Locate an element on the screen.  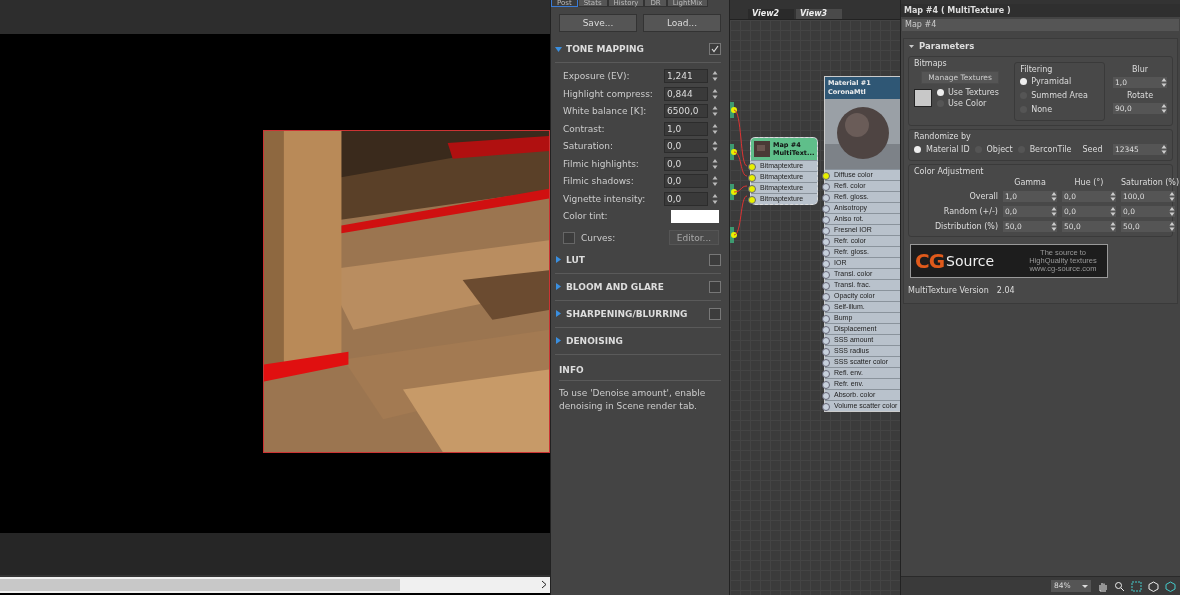
group-label: Bitmaps is located at coordinates (931, 63).